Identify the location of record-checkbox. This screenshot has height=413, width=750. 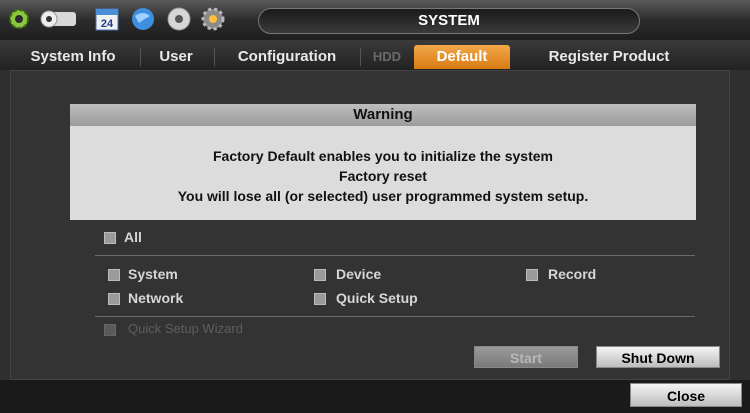
(532, 275).